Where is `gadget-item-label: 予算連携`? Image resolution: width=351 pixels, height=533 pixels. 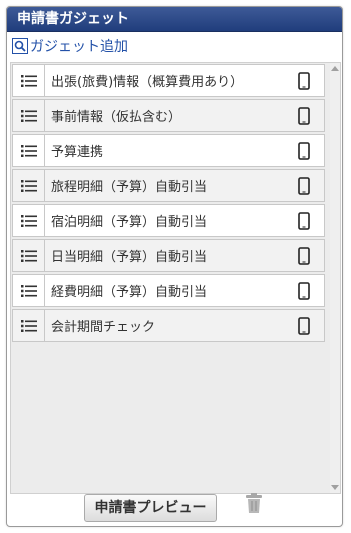 gadget-item-label: 予算連携 is located at coordinates (77, 152).